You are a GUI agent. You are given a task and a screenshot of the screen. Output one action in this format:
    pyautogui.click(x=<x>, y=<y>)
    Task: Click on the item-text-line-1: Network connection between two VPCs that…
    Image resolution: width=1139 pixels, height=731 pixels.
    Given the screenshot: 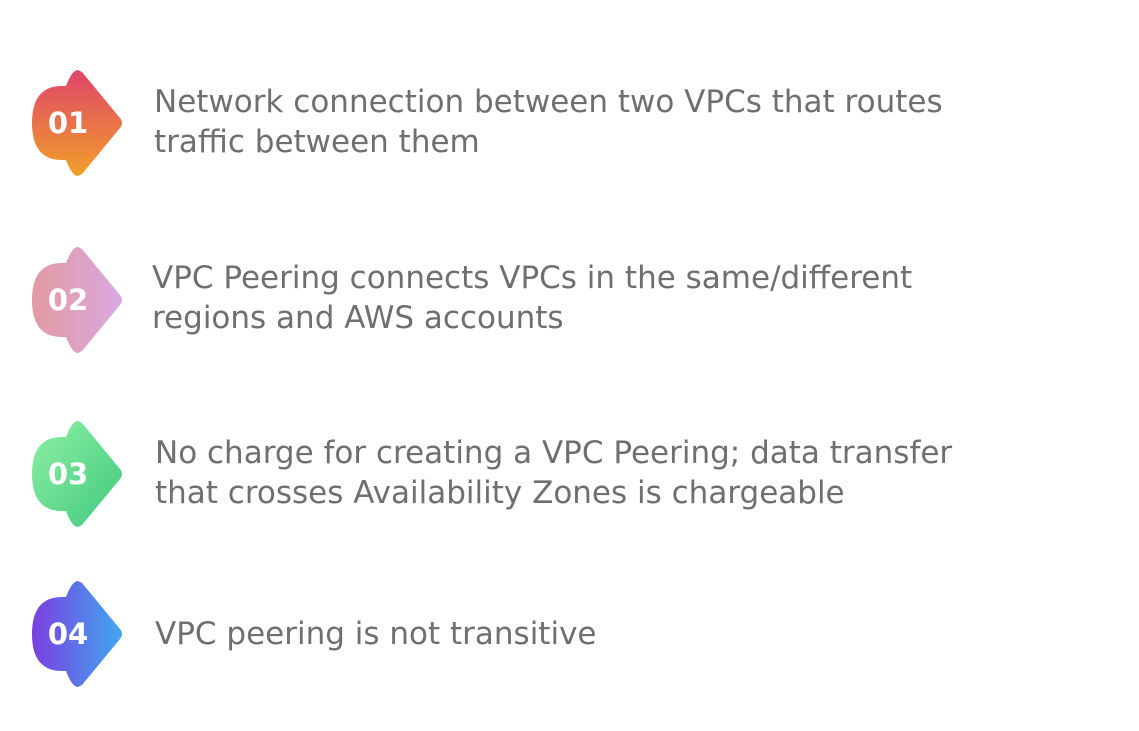 What is the action you would take?
    pyautogui.click(x=548, y=102)
    